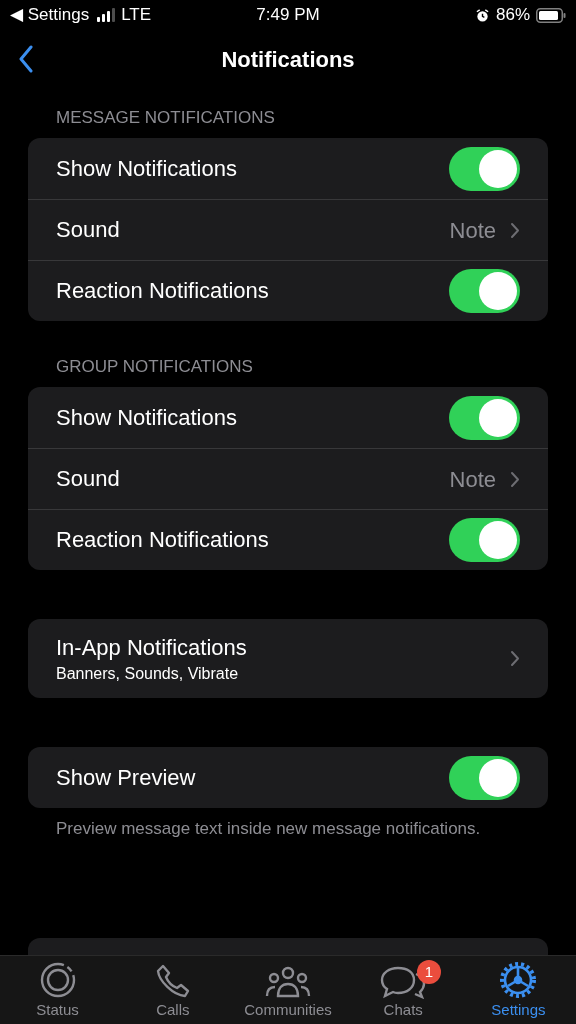 Image resolution: width=576 pixels, height=1024 pixels. What do you see at coordinates (50, 15) in the screenshot?
I see `back-to-app-link: ◀ Settings` at bounding box center [50, 15].